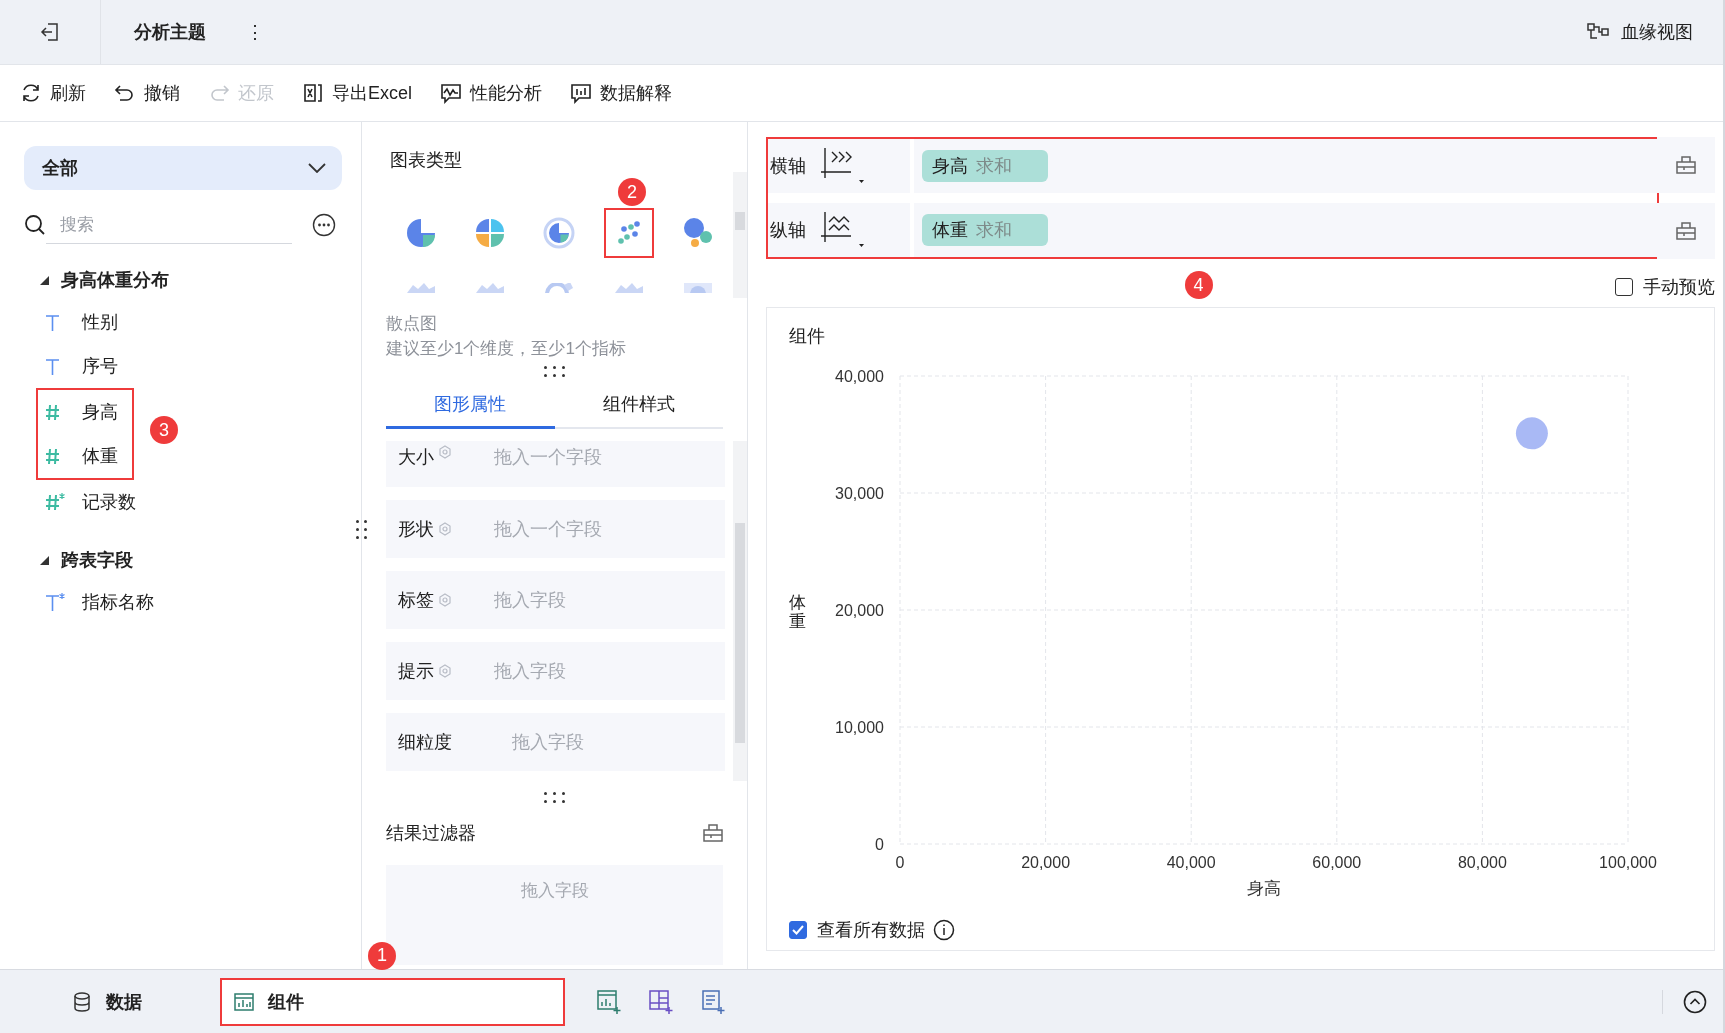 The height and width of the screenshot is (1033, 1725). I want to click on chart-line-icon, so click(451, 93).